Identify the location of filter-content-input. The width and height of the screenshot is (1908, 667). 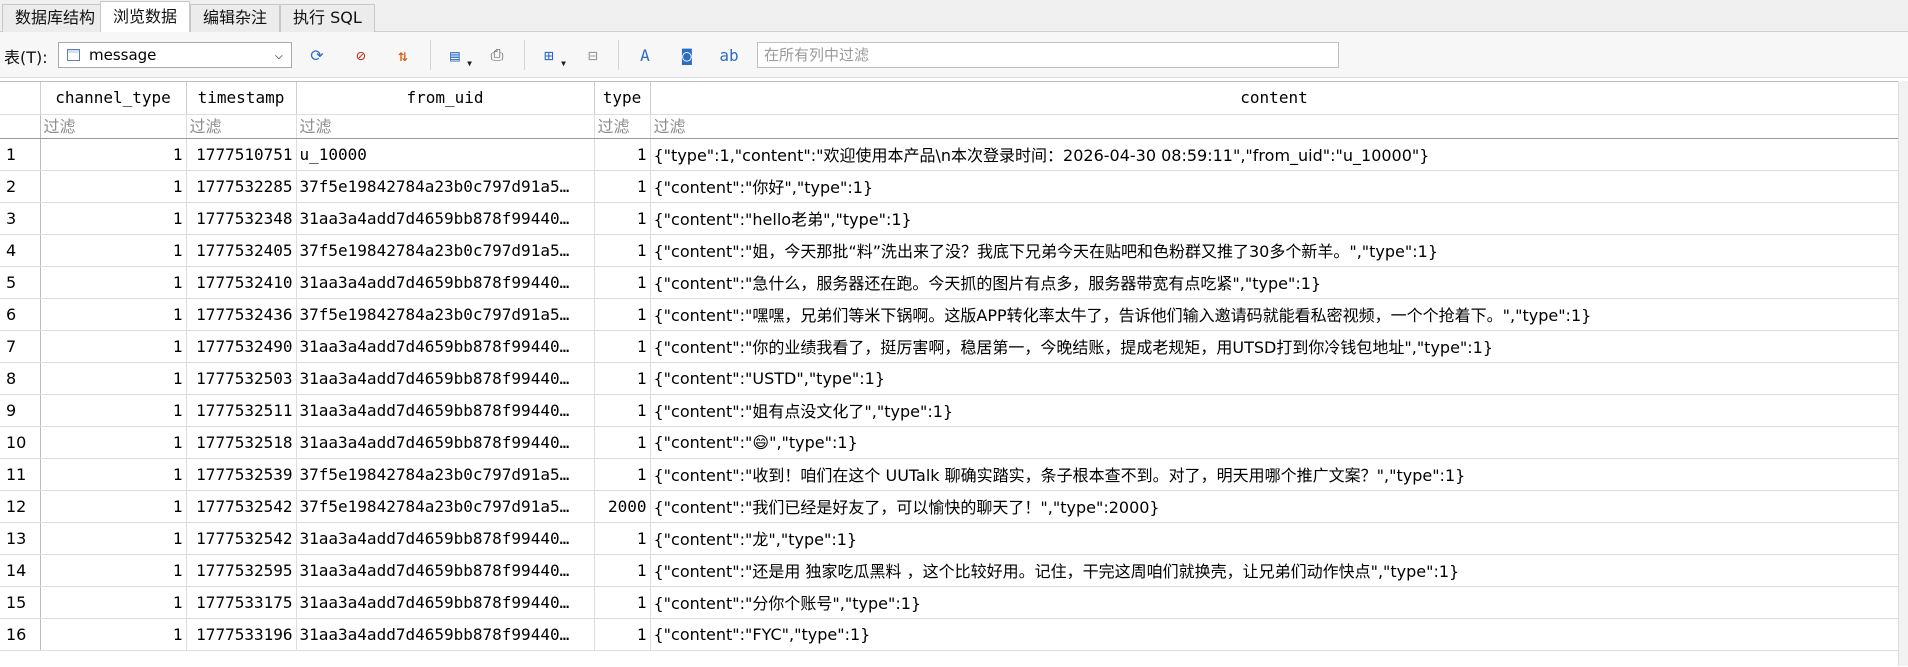
(1273, 126).